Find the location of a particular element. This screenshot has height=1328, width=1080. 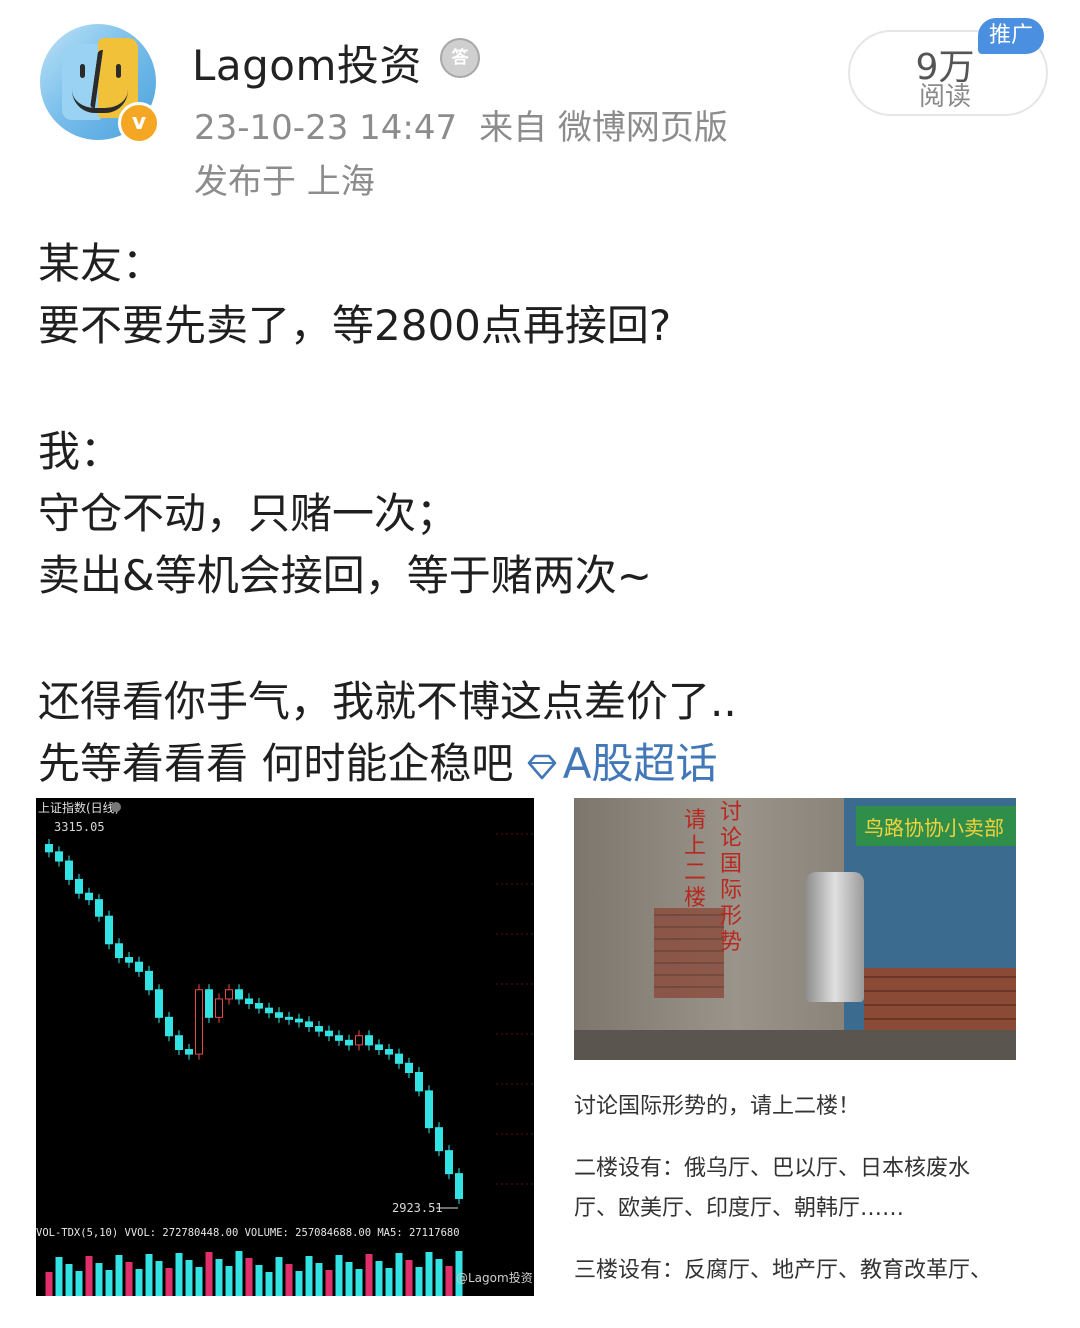

promo-tag: 推广 is located at coordinates (1011, 36).